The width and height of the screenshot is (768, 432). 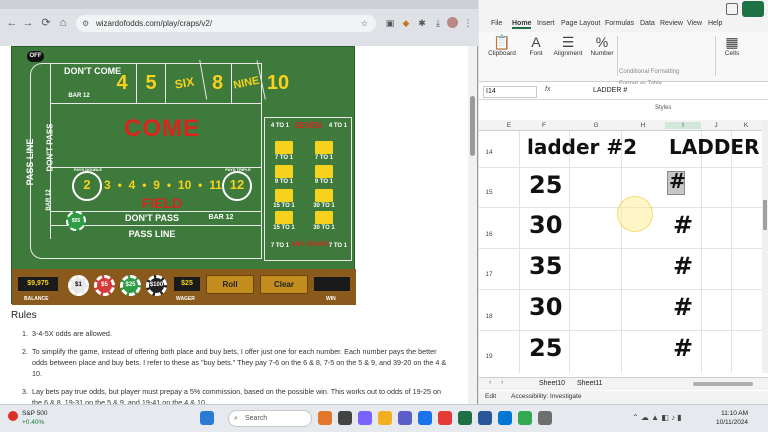 I want to click on column-header: K, so click(x=746, y=125).